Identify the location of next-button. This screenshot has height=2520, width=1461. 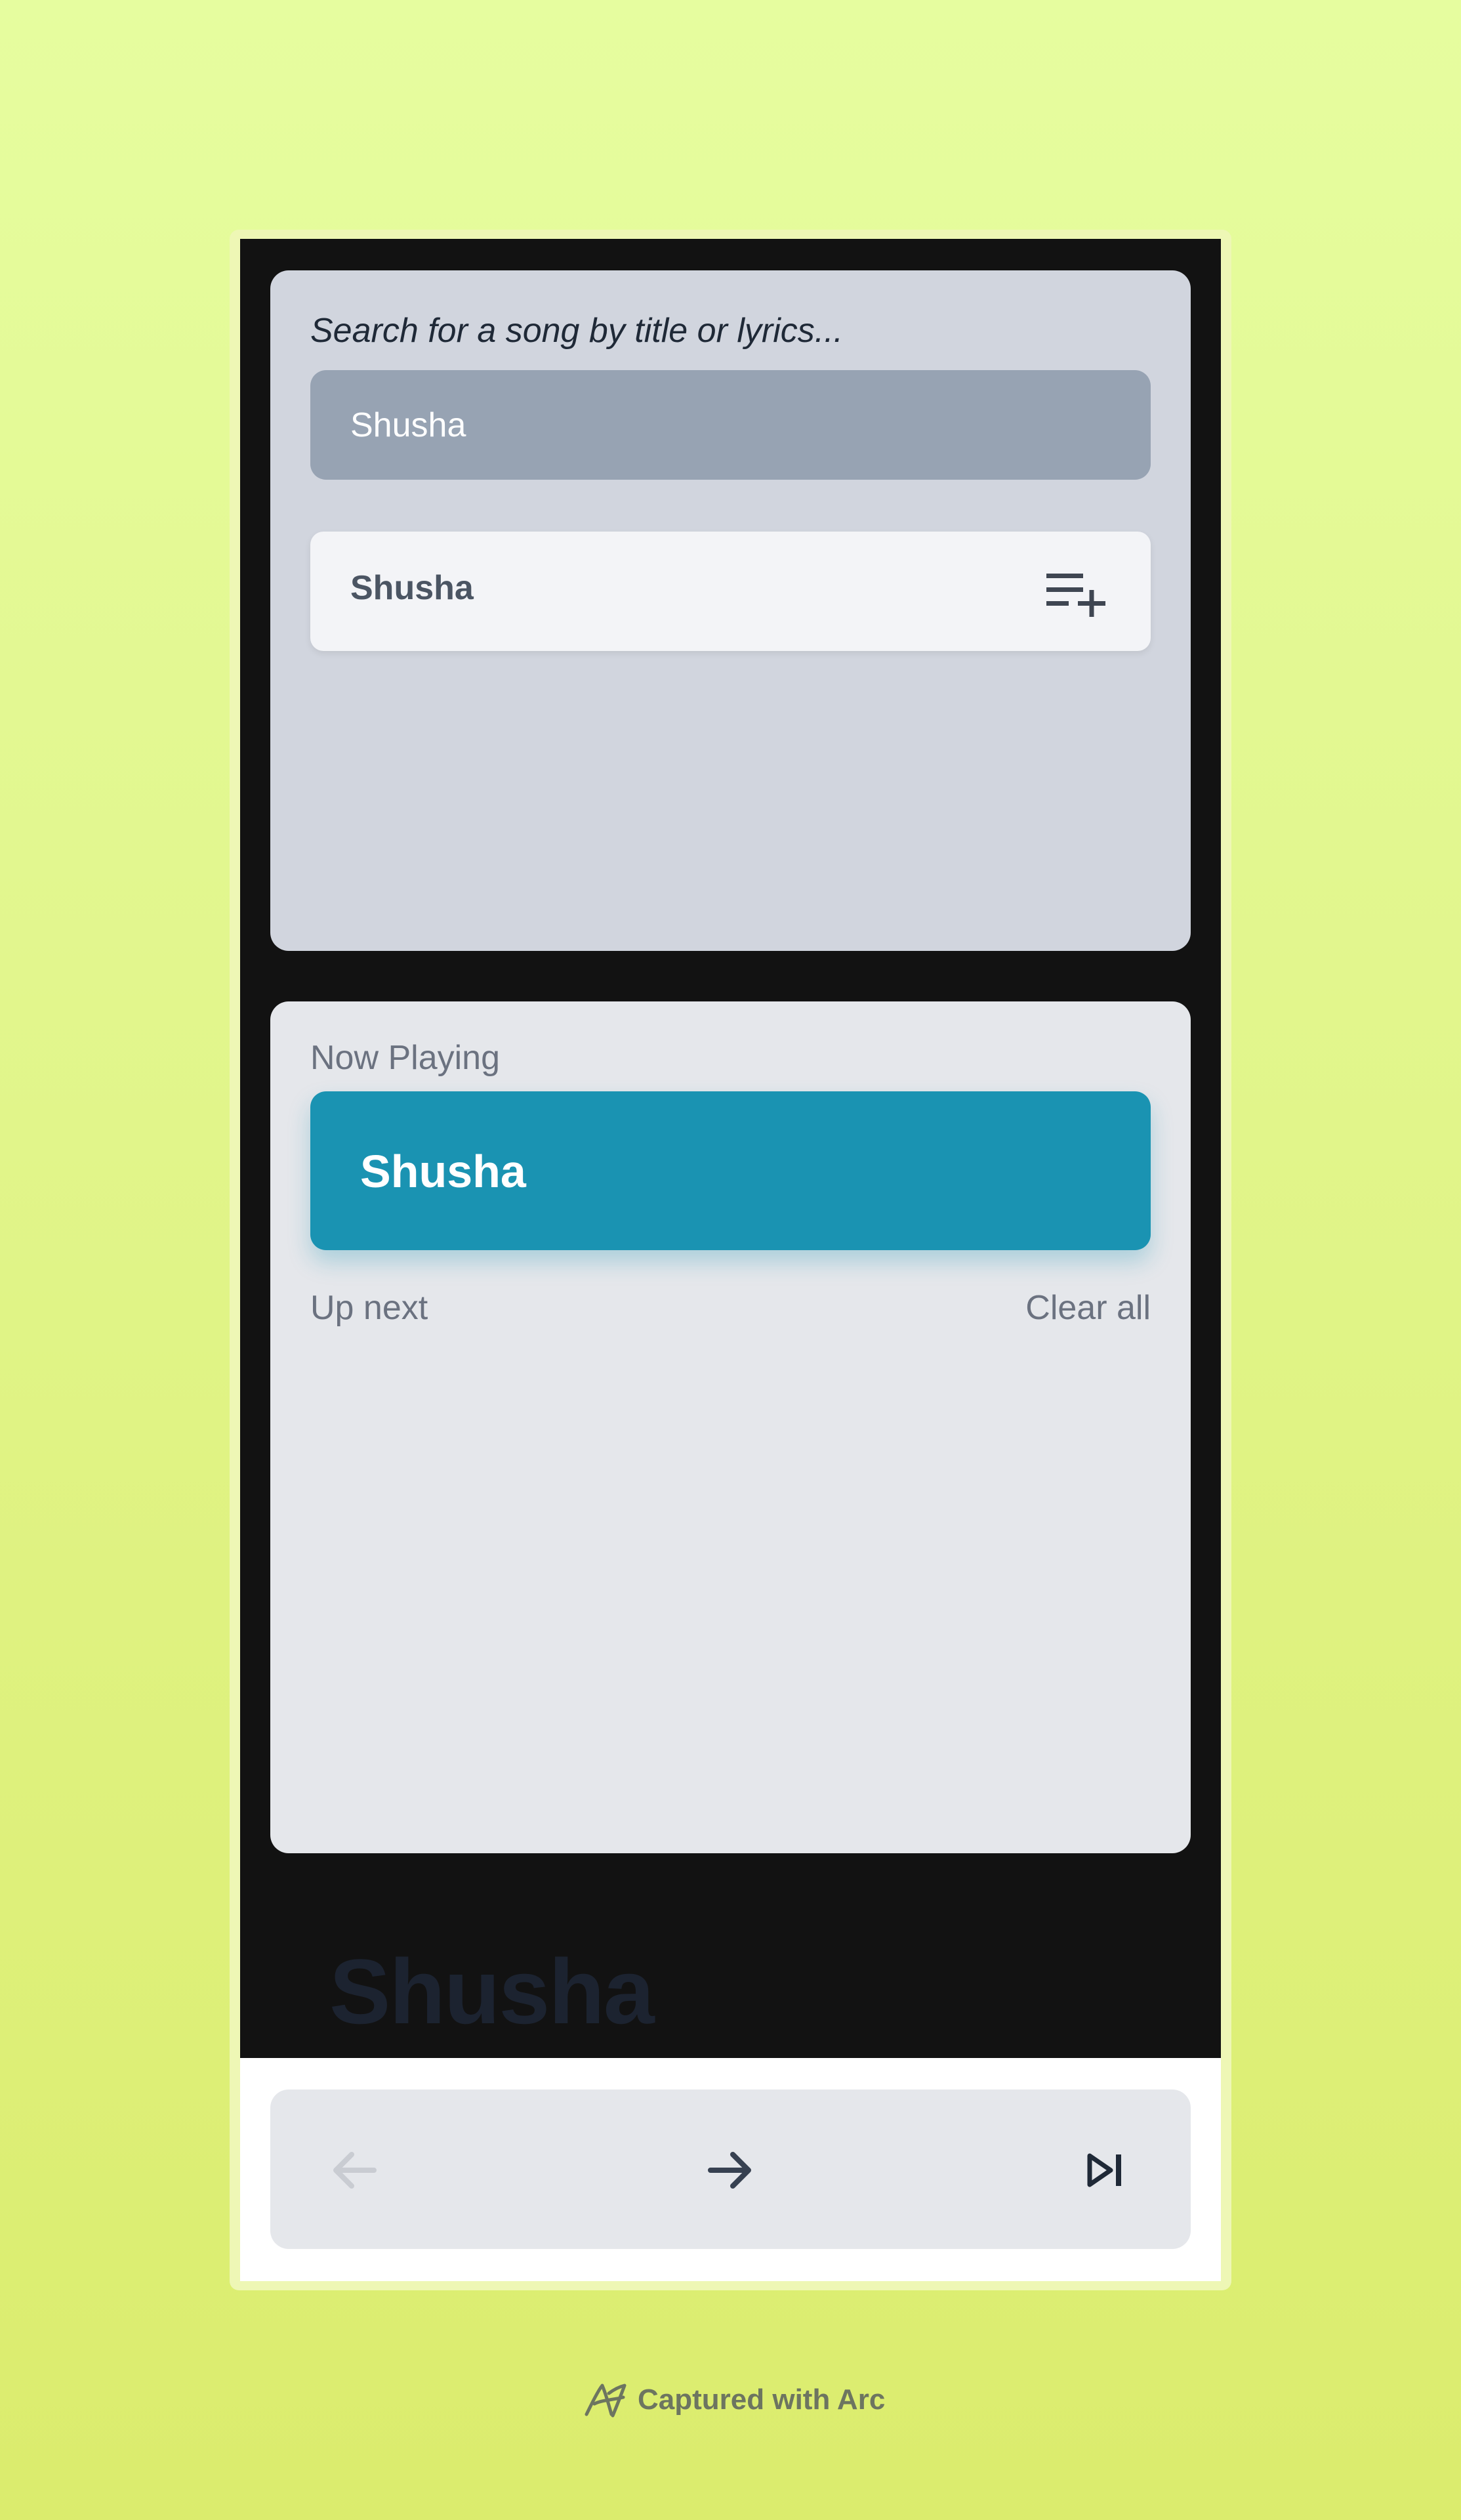
(731, 2170).